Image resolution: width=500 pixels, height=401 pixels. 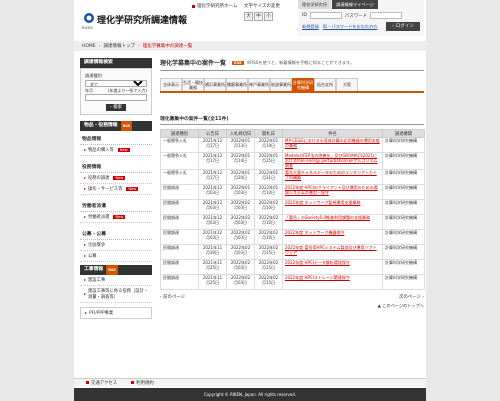 I want to click on tab-location: 筑波事業所, so click(x=281, y=84).